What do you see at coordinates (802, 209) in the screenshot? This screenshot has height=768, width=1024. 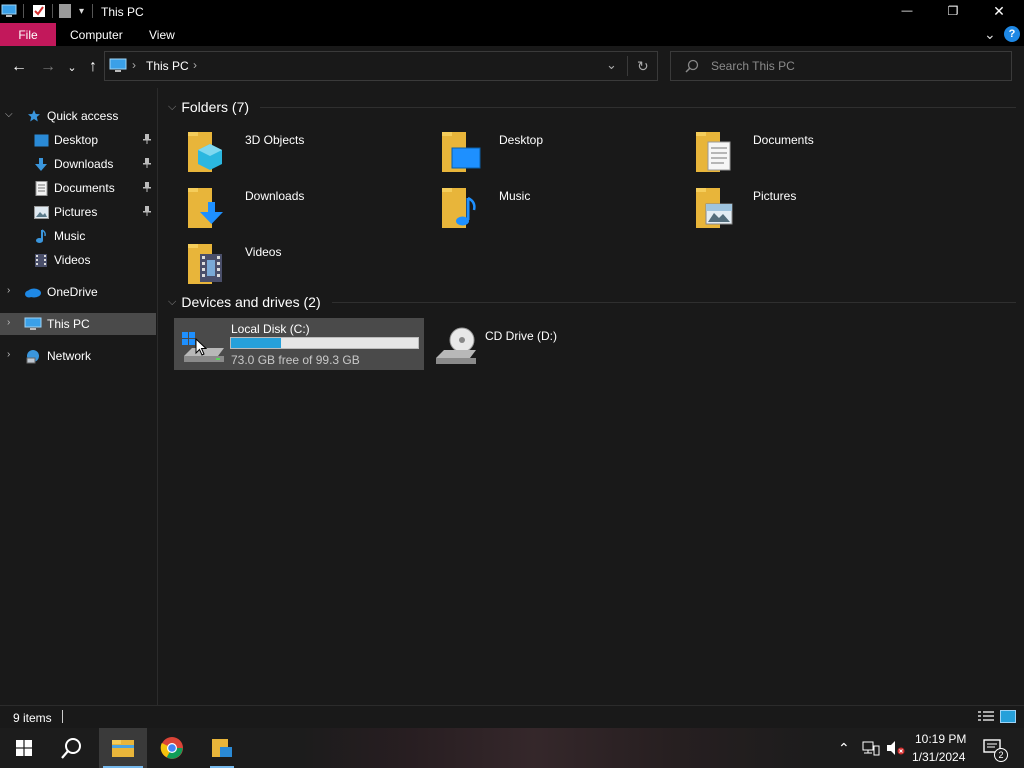 I see `folder-tile-pictures: Pictures` at bounding box center [802, 209].